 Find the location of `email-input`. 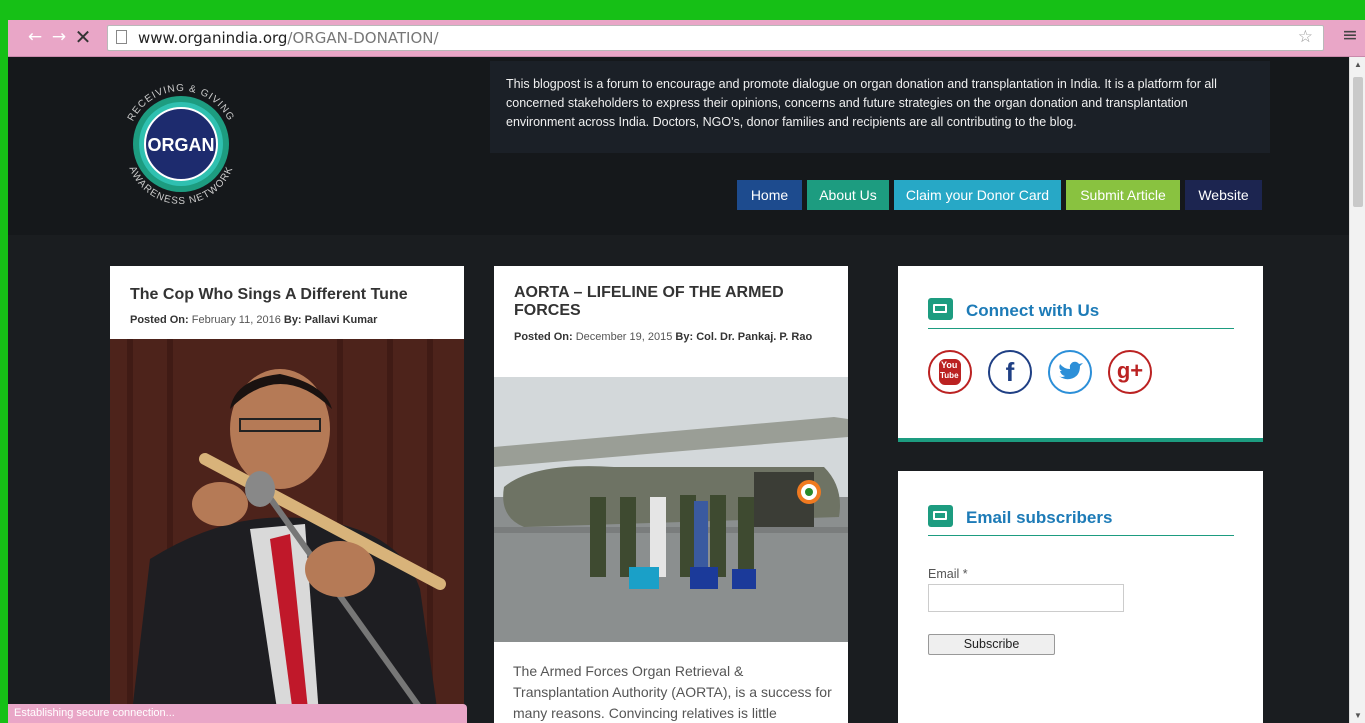

email-input is located at coordinates (1026, 598).